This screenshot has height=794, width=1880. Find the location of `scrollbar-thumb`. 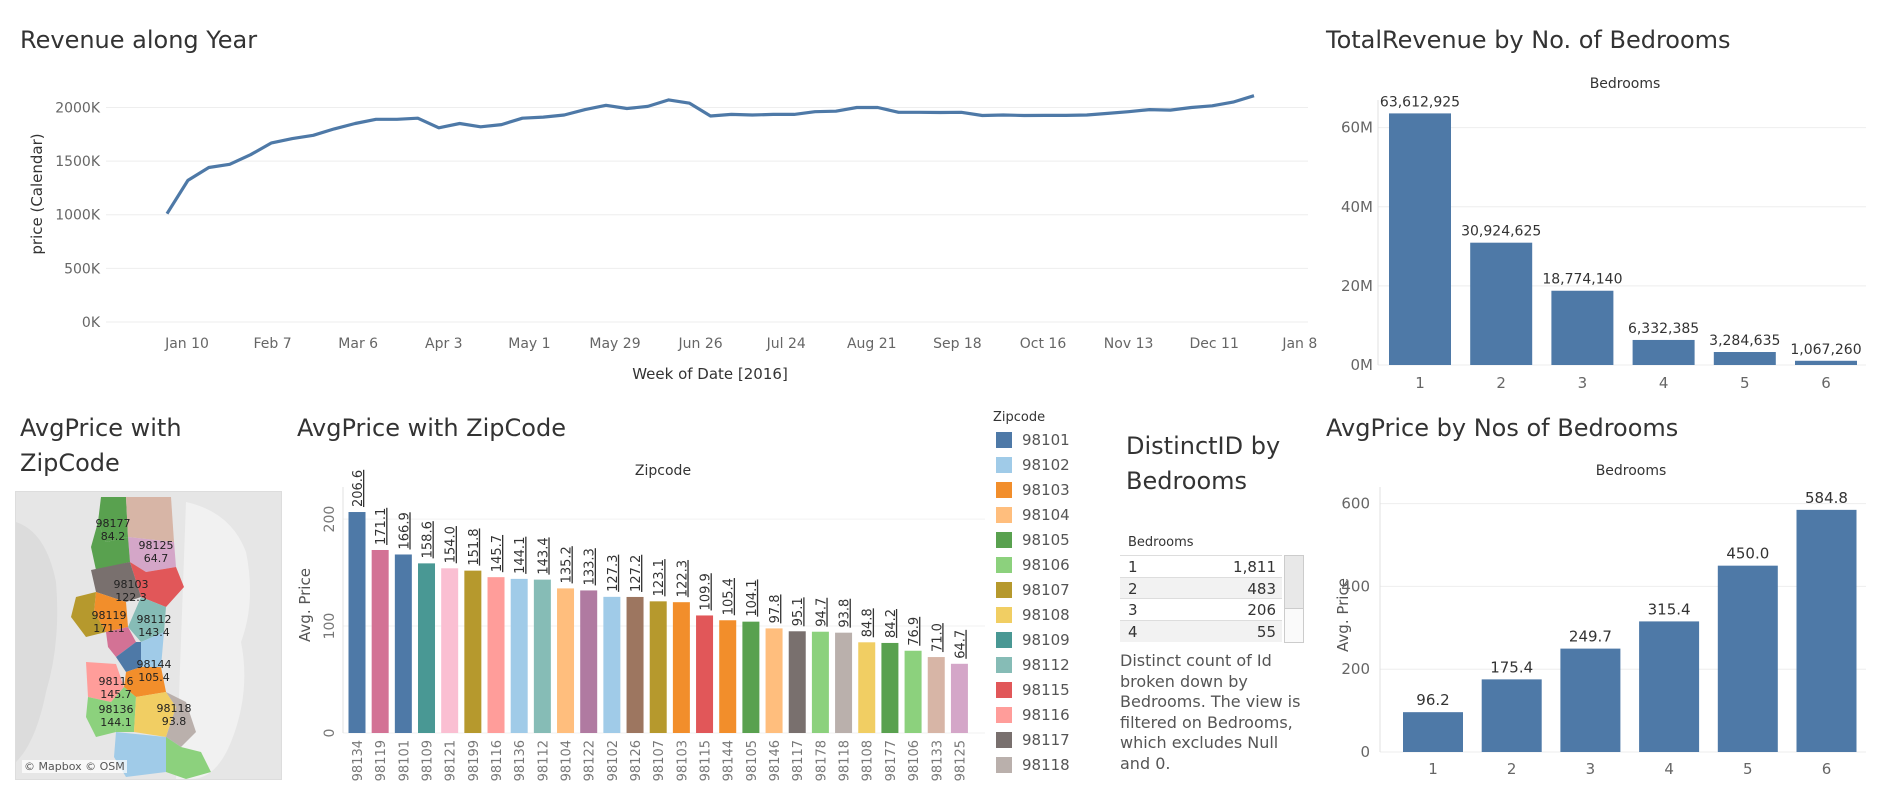

scrollbar-thumb is located at coordinates (1294, 582).